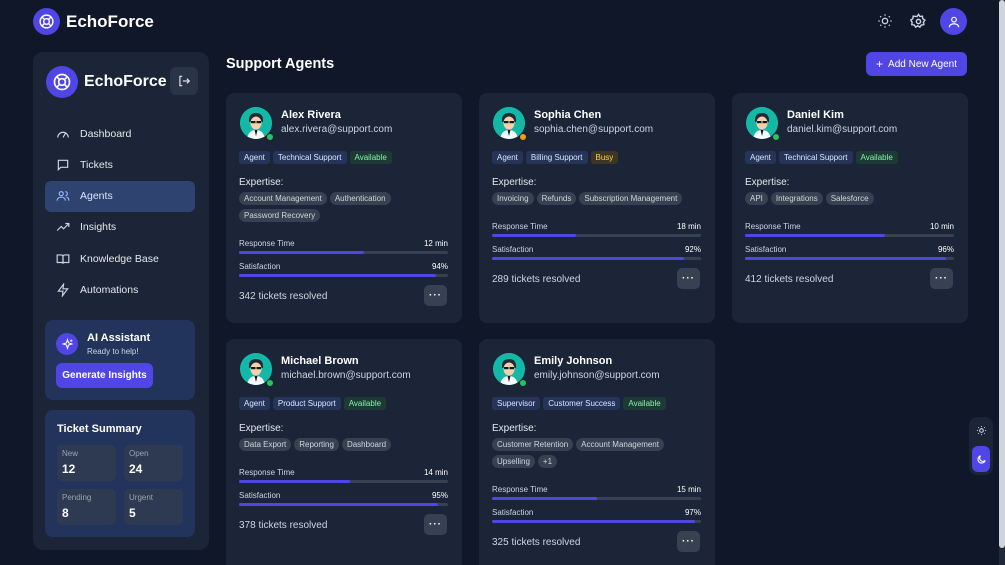 This screenshot has height=565, width=1005. Describe the element at coordinates (598, 198) in the screenshot. I see `expertise-list: Invoicing Refunds Subscription Management` at that location.